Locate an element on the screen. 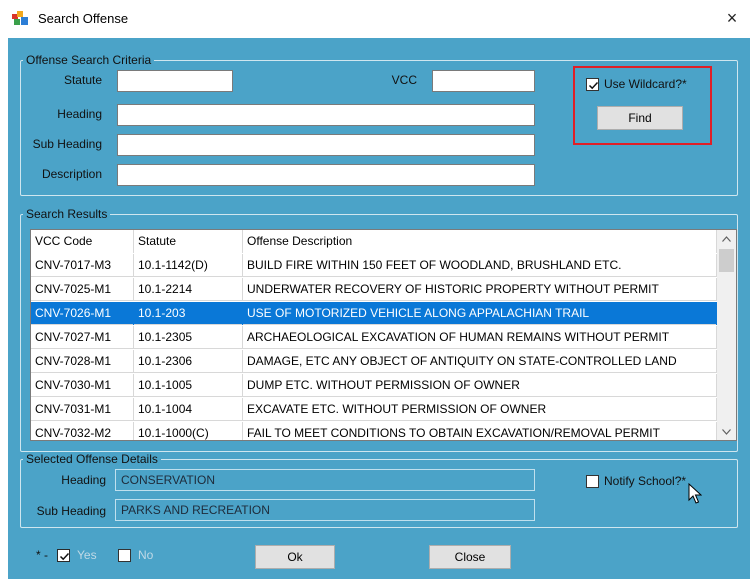 This screenshot has width=752, height=579. use-wildcard-checkbox is located at coordinates (592, 84).